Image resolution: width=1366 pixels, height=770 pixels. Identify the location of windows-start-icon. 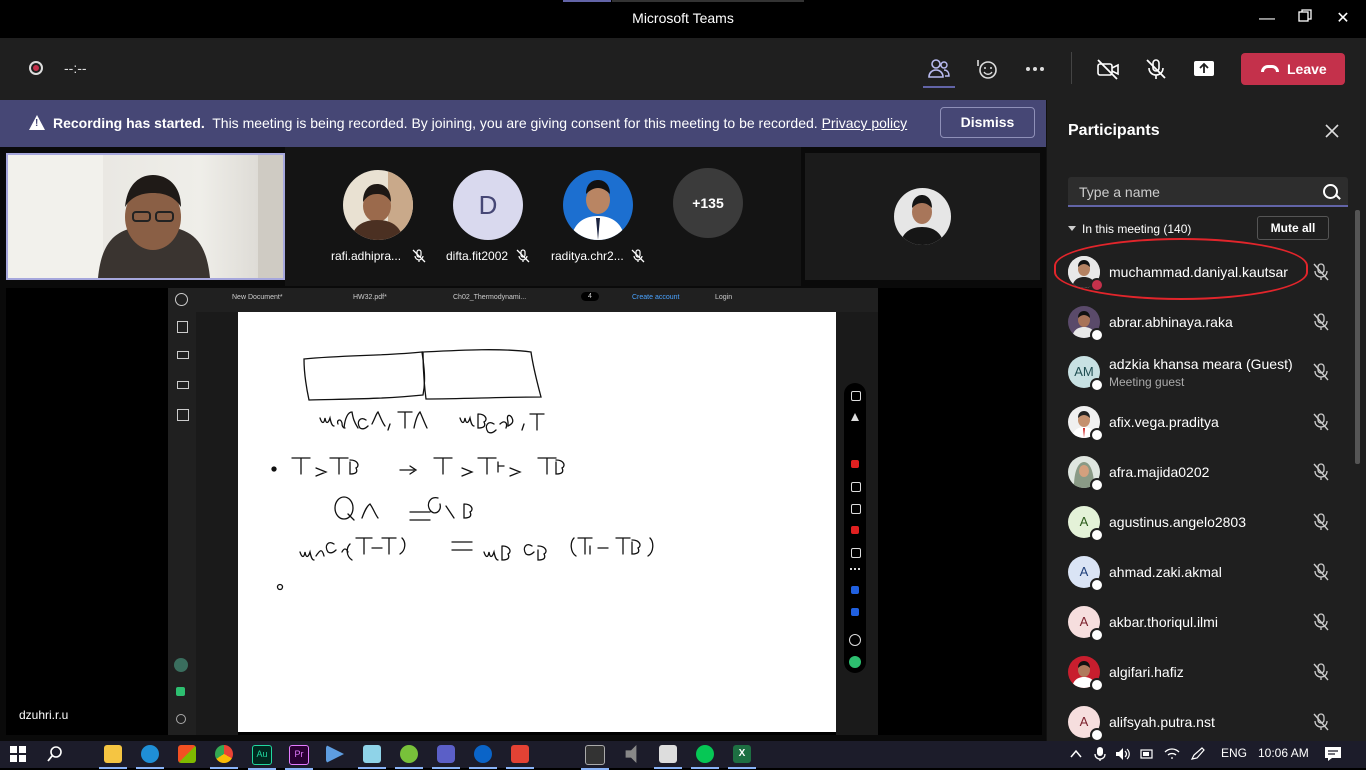
(18, 754).